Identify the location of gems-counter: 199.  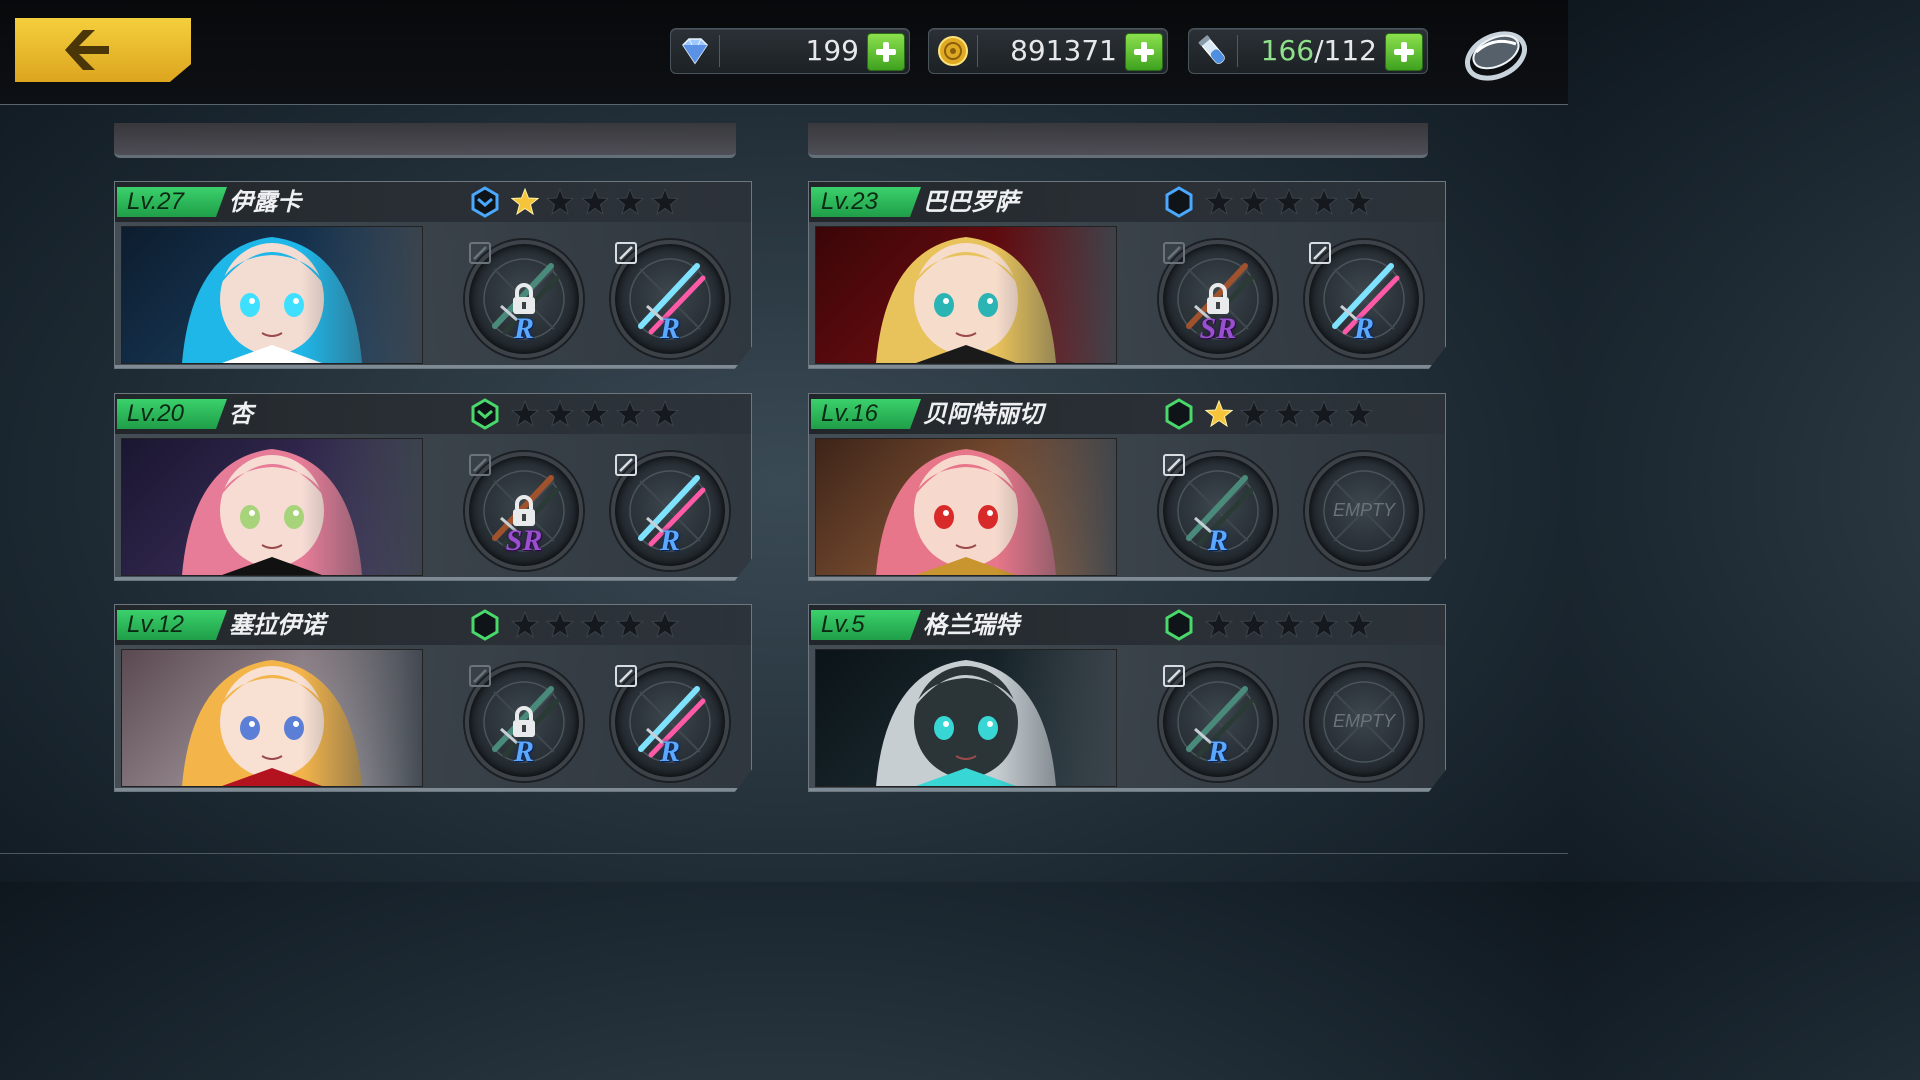
(790, 51).